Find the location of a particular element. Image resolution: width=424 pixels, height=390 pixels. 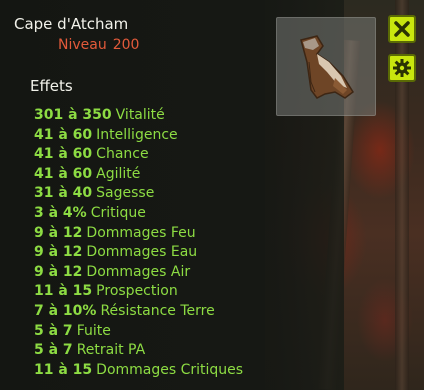

effect-stat: Sagesse is located at coordinates (125, 193).